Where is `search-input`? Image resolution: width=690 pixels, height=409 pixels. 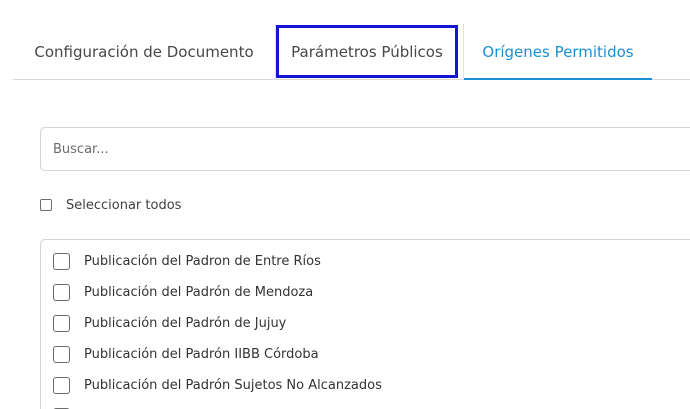
search-input is located at coordinates (353, 149).